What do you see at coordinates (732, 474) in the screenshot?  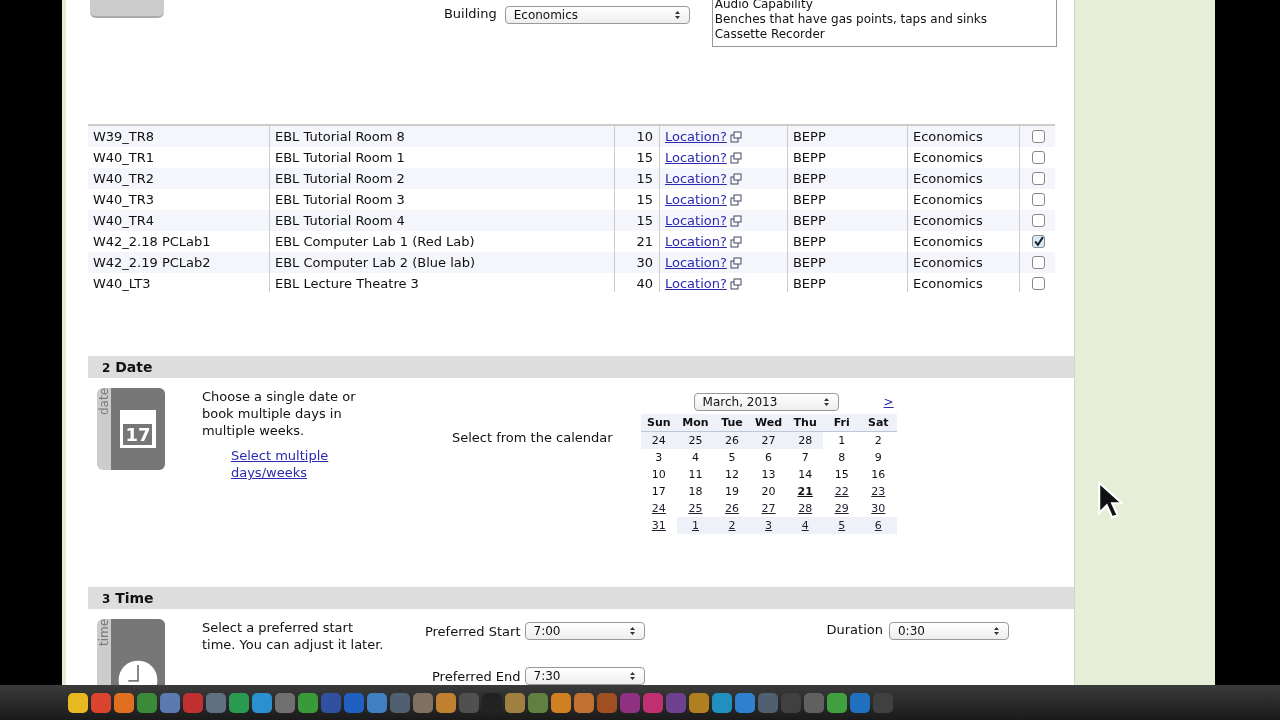 I see `calendar-day: 12` at bounding box center [732, 474].